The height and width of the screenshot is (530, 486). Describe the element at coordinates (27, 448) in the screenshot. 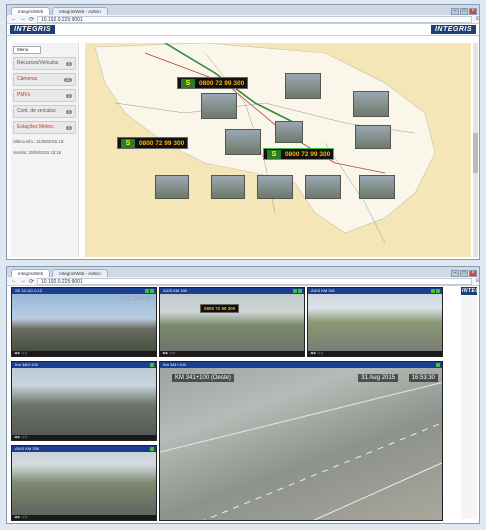

I see `camera-title: AXIS KM 339` at that location.